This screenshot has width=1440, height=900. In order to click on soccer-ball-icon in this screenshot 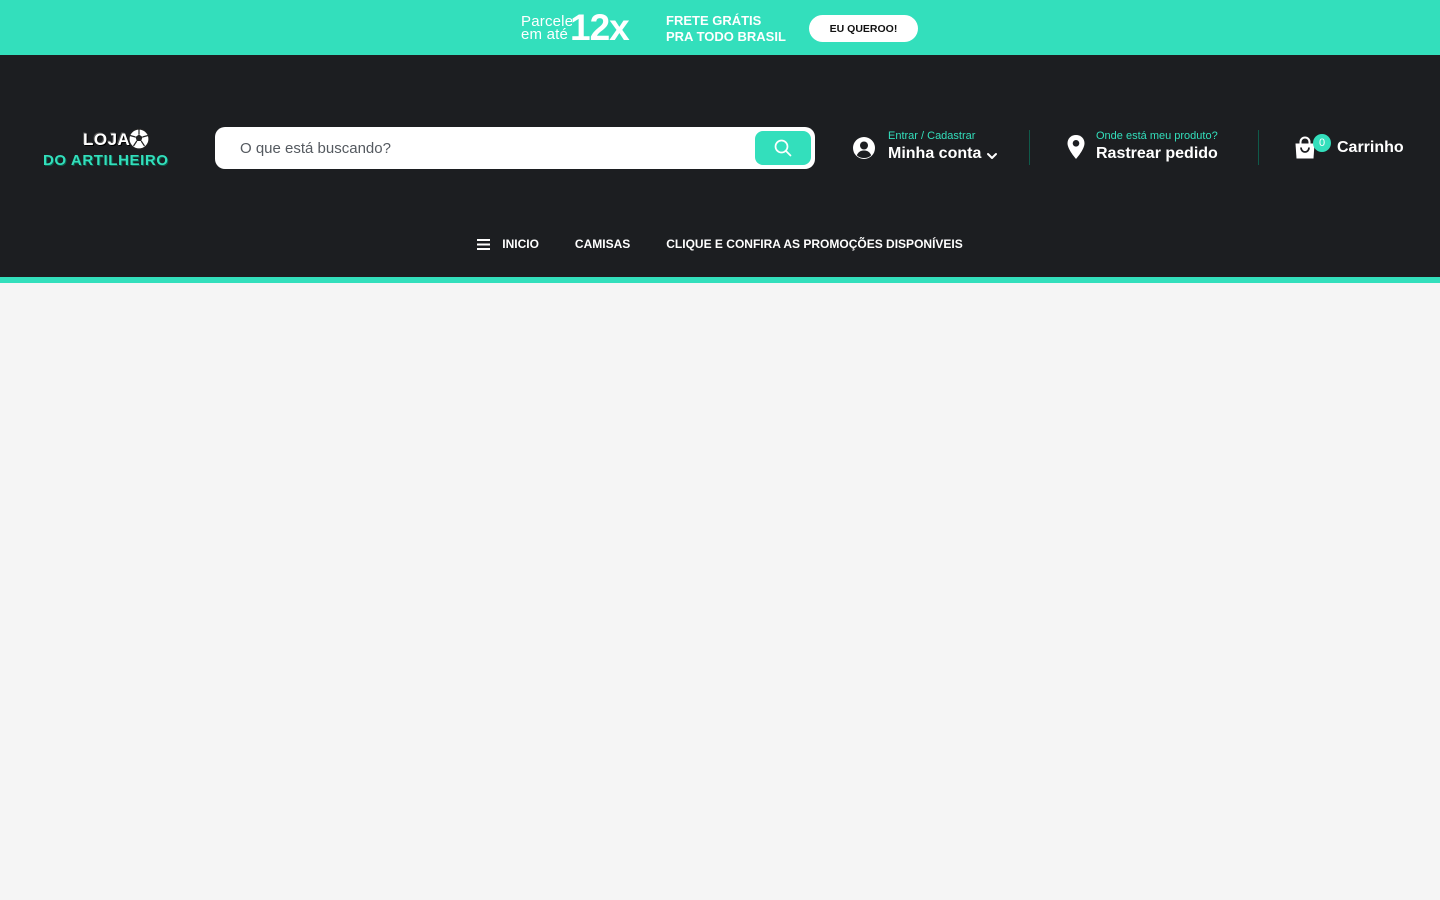, I will do `click(139, 139)`.